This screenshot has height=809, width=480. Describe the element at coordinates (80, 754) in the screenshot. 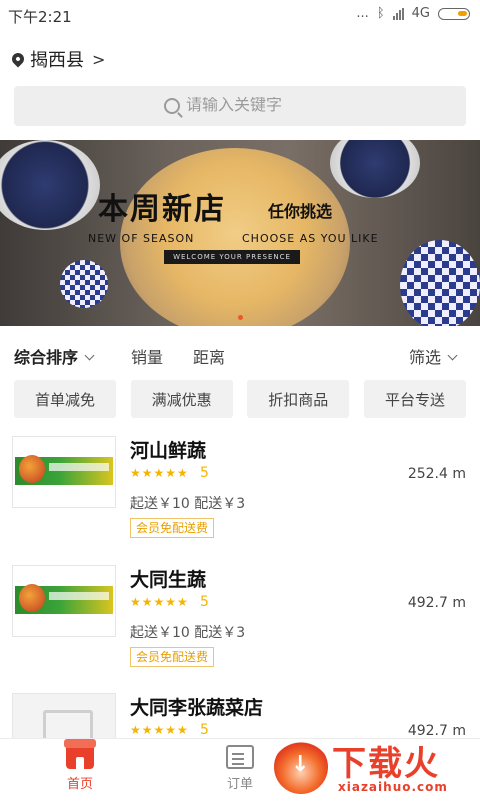

I see `store-home-icon` at that location.